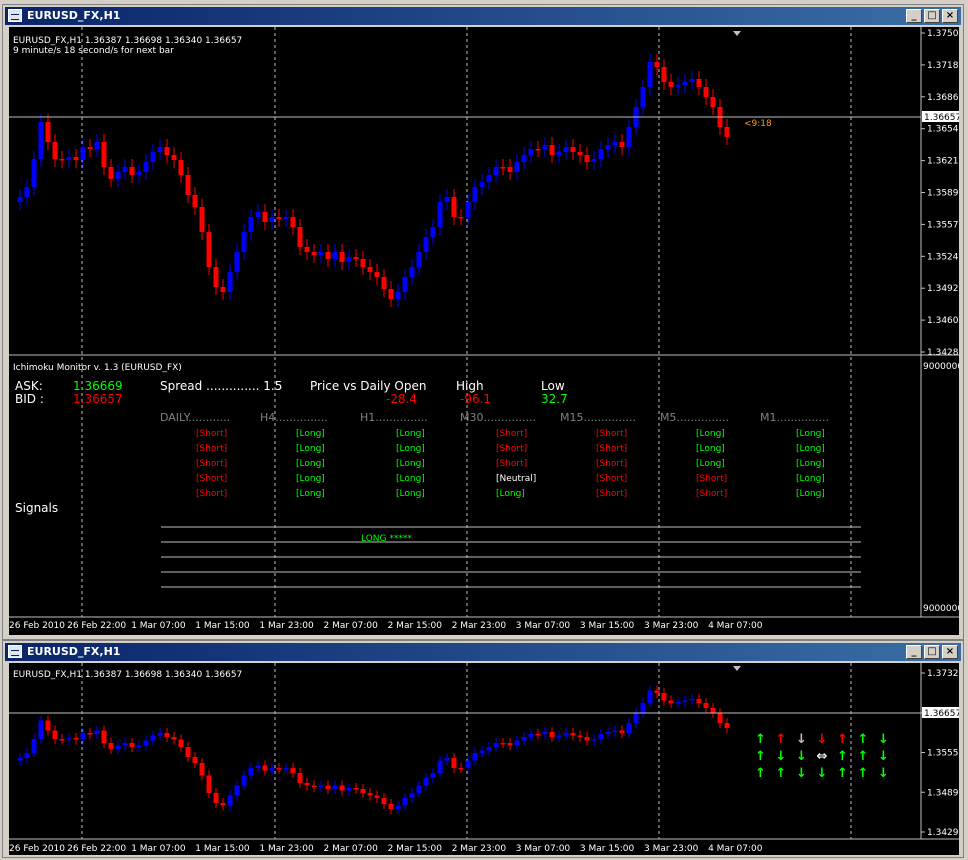  Describe the element at coordinates (93, 51) in the screenshot. I see `next-bar-countdown: 9 minute/s 18 second/s for next bar` at that location.